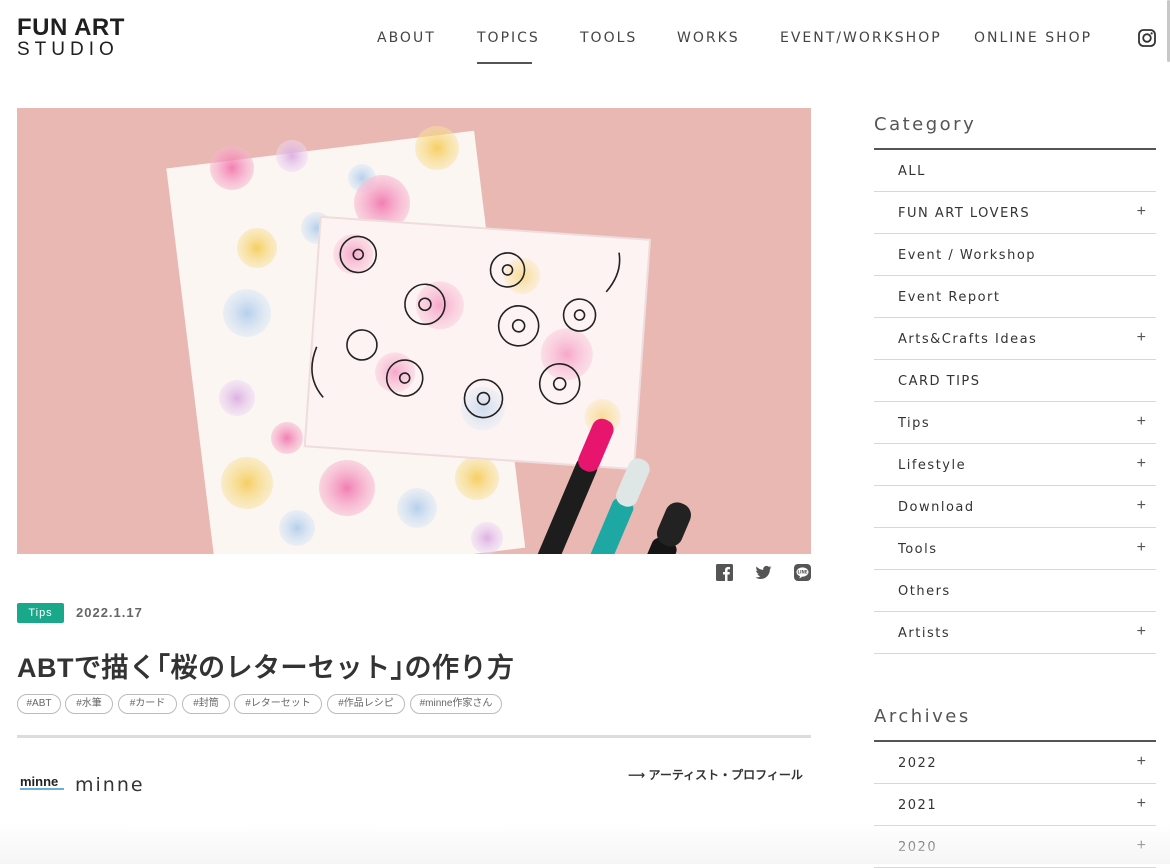 The image size is (1170, 868). Describe the element at coordinates (266, 668) in the screenshot. I see `article-title: ABTで描く｢桜のレターセット｣の作り方` at that location.